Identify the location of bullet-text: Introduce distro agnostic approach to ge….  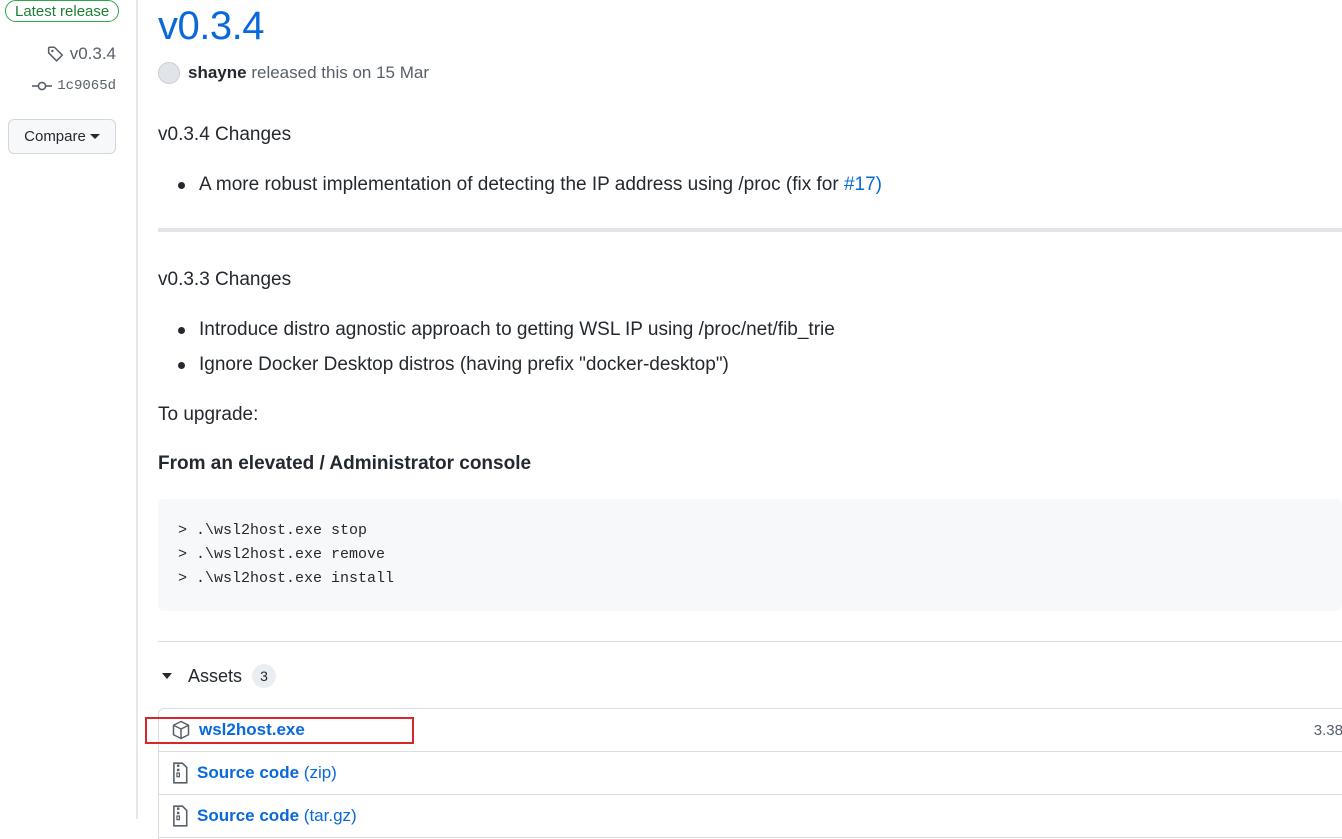
(517, 329).